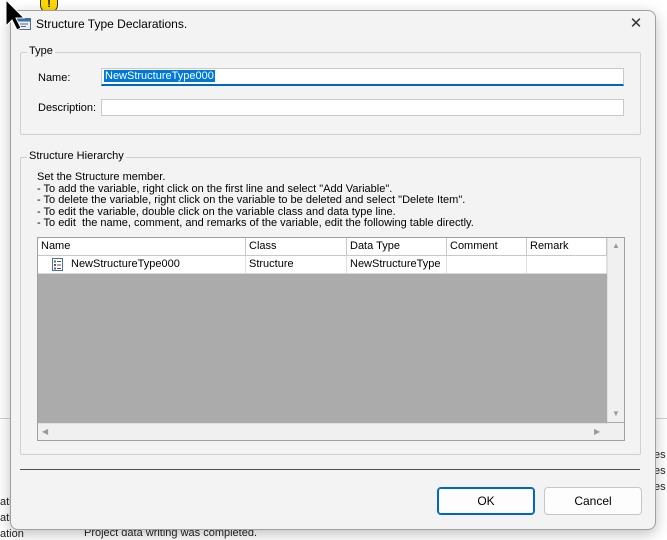  Describe the element at coordinates (76, 156) in the screenshot. I see `hierarchy-group-legend: Structure Hierarchy` at that location.